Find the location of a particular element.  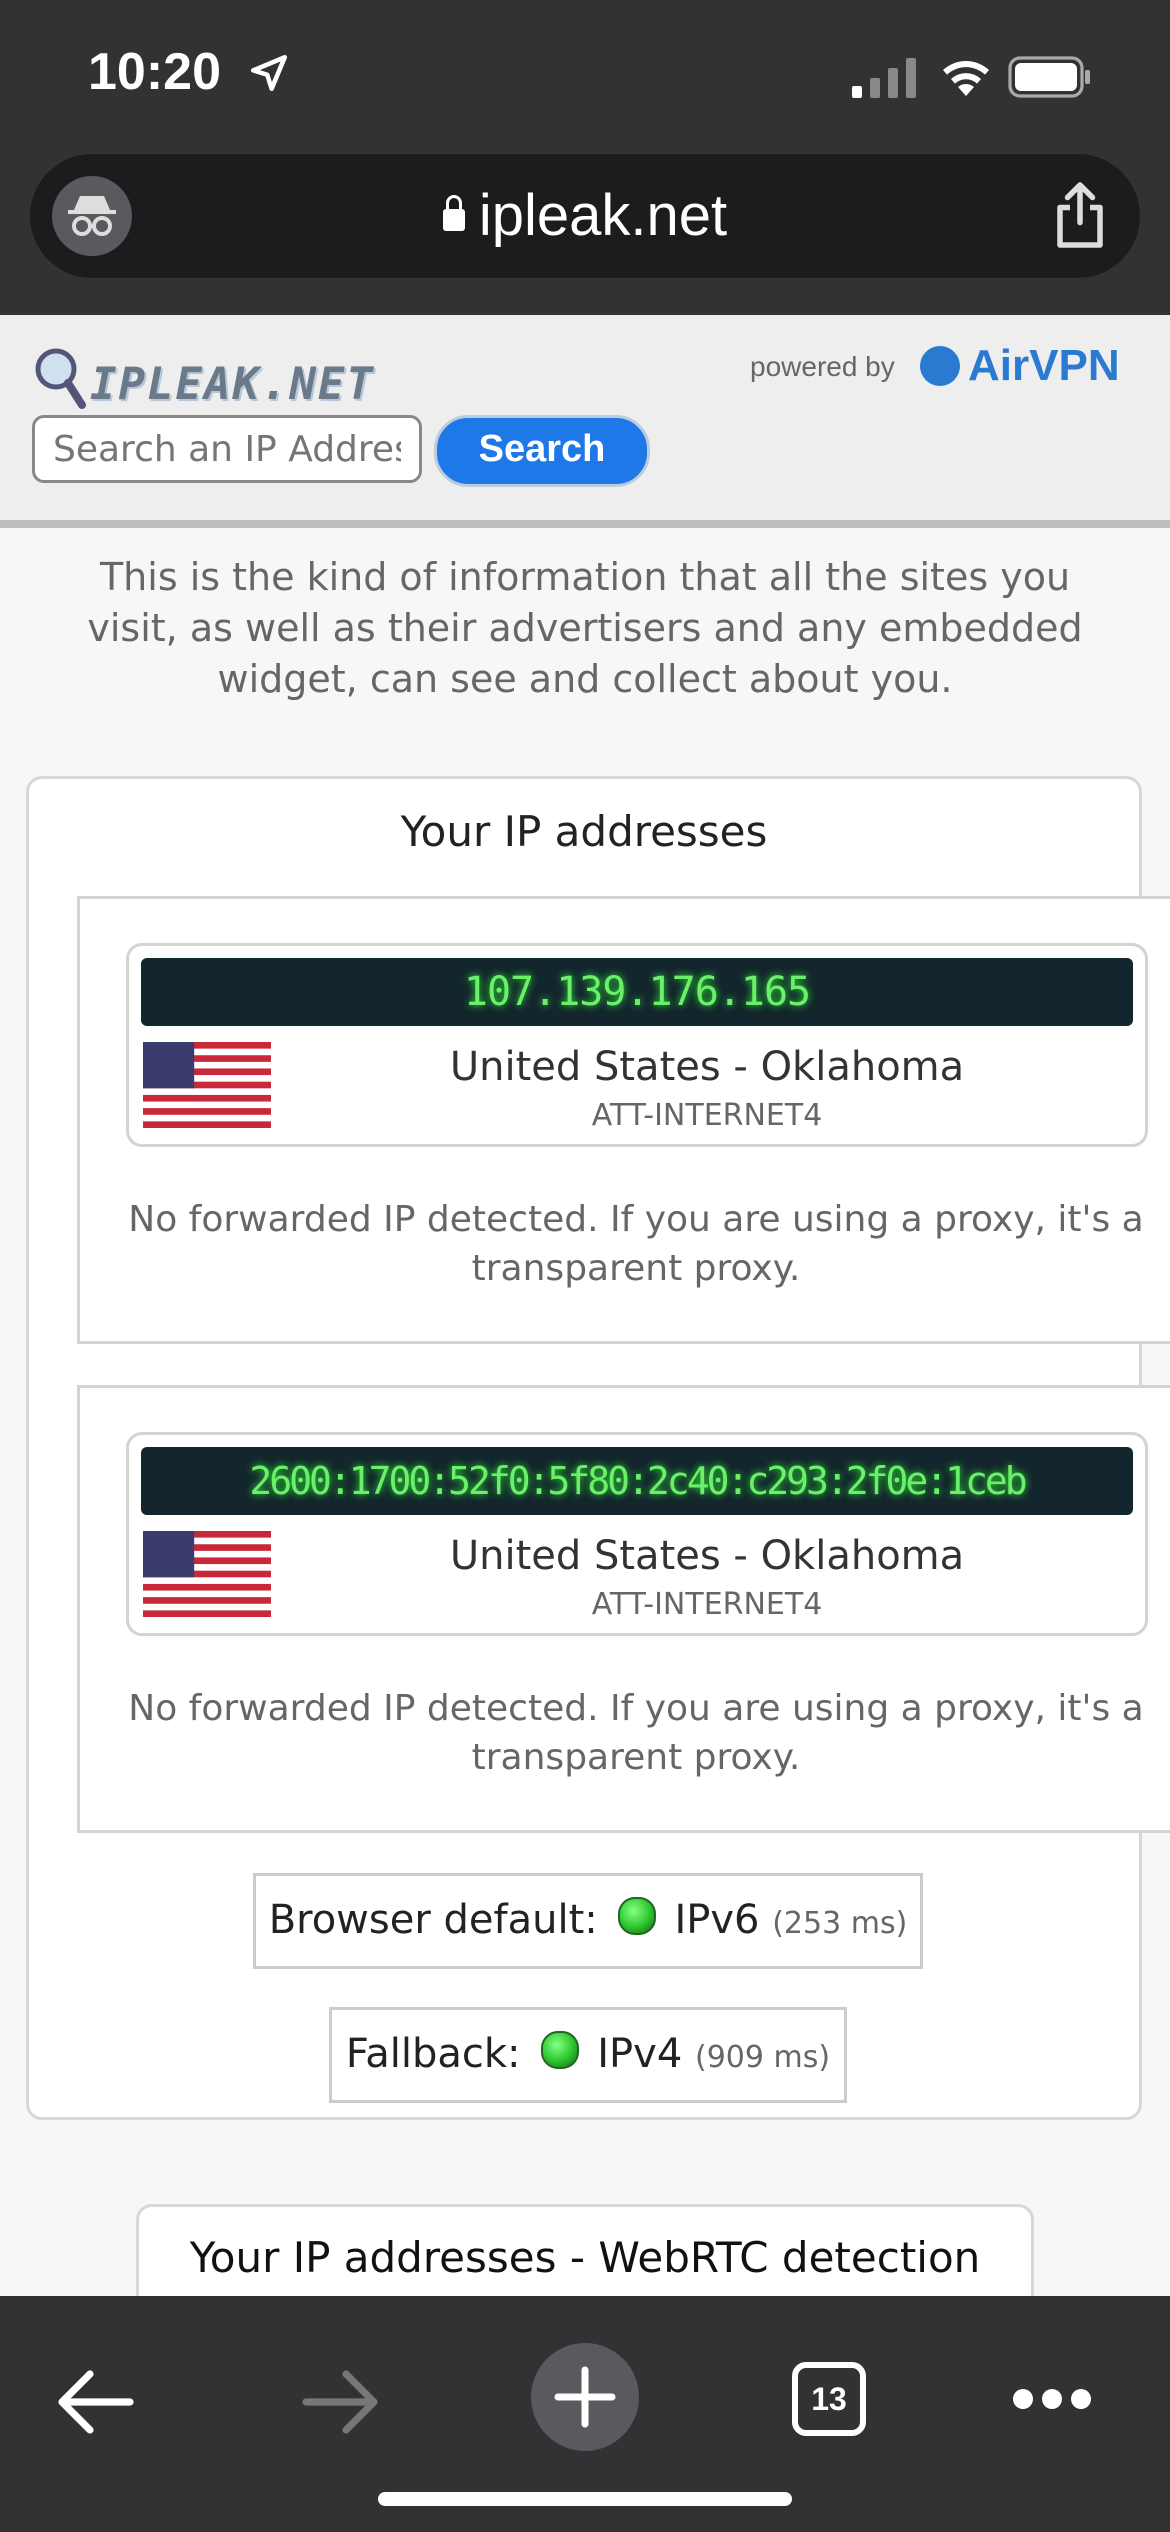

webrtc-title: Your IP addresses - WebRTC detection is located at coordinates (585, 2257).